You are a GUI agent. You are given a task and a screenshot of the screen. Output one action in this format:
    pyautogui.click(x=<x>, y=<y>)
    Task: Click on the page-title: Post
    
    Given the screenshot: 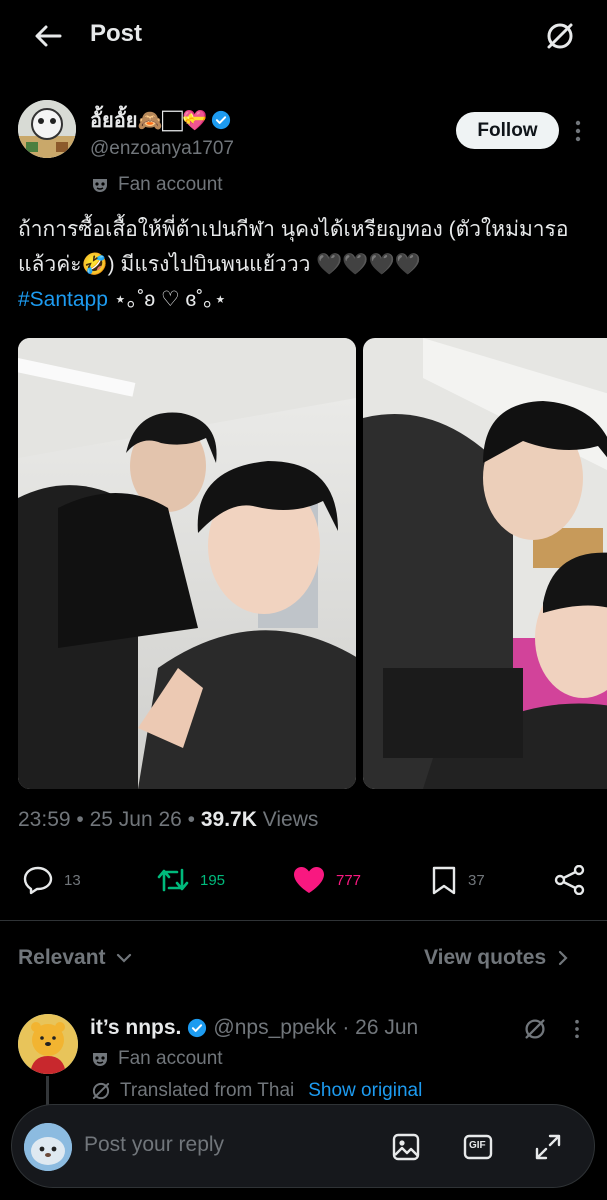 What is the action you would take?
    pyautogui.click(x=116, y=33)
    